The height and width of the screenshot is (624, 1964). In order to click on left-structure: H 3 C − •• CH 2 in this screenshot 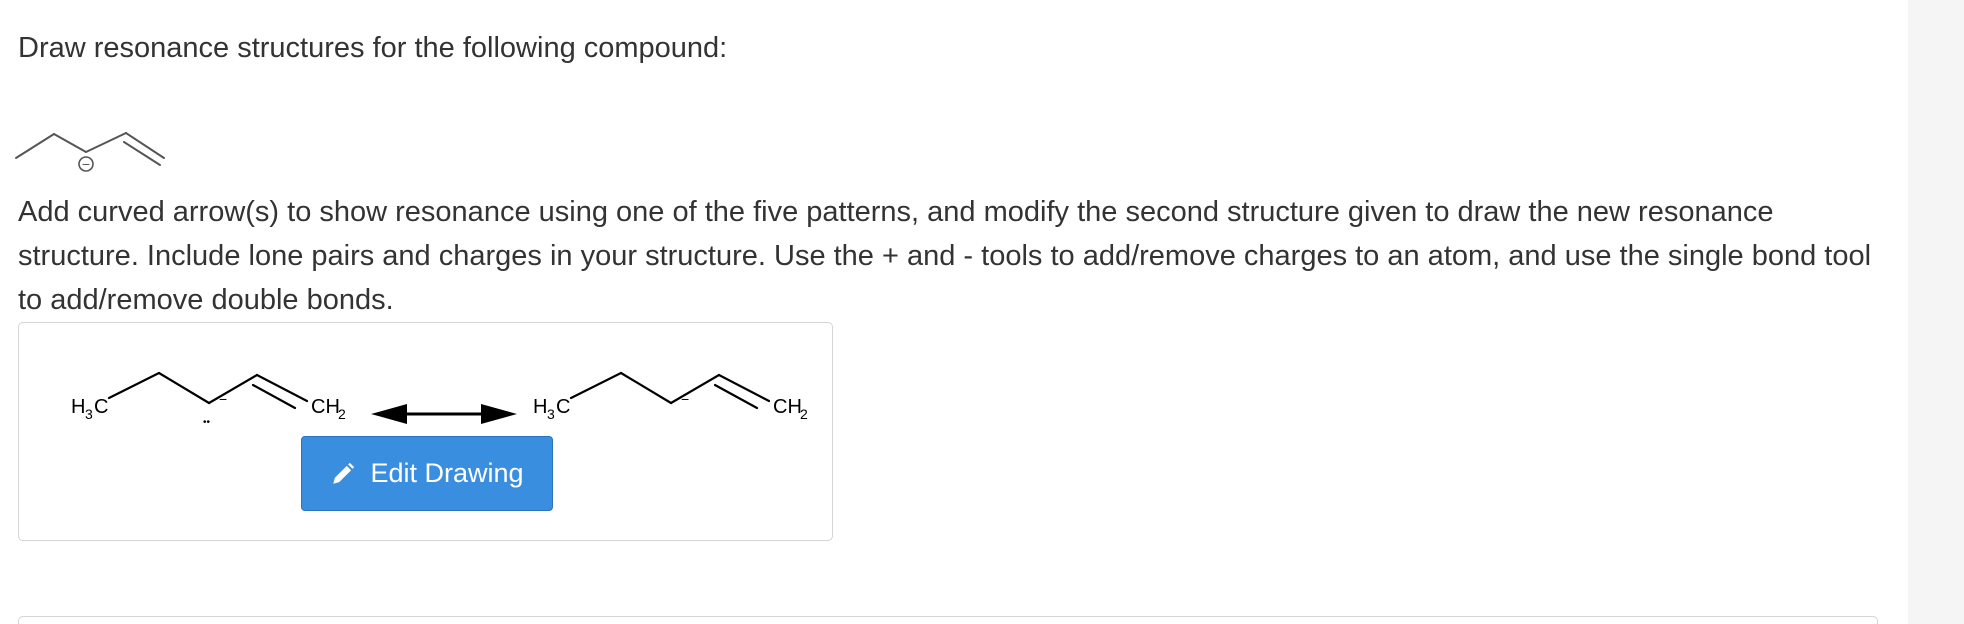, I will do `click(208, 399)`.